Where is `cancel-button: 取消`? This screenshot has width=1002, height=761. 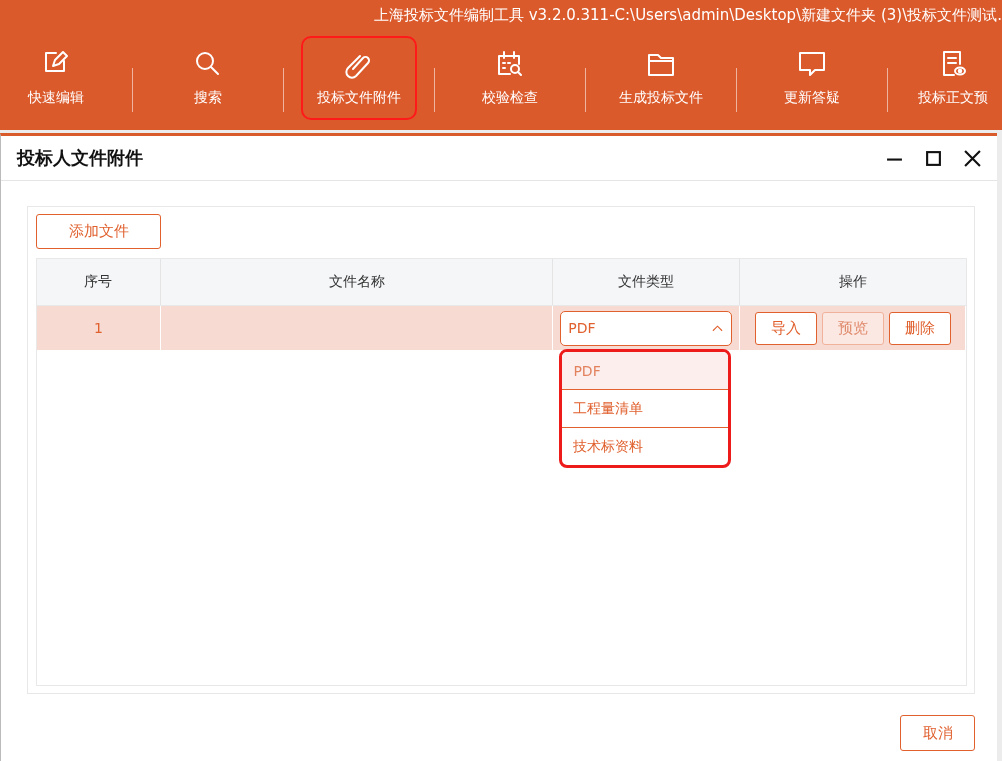 cancel-button: 取消 is located at coordinates (937, 733).